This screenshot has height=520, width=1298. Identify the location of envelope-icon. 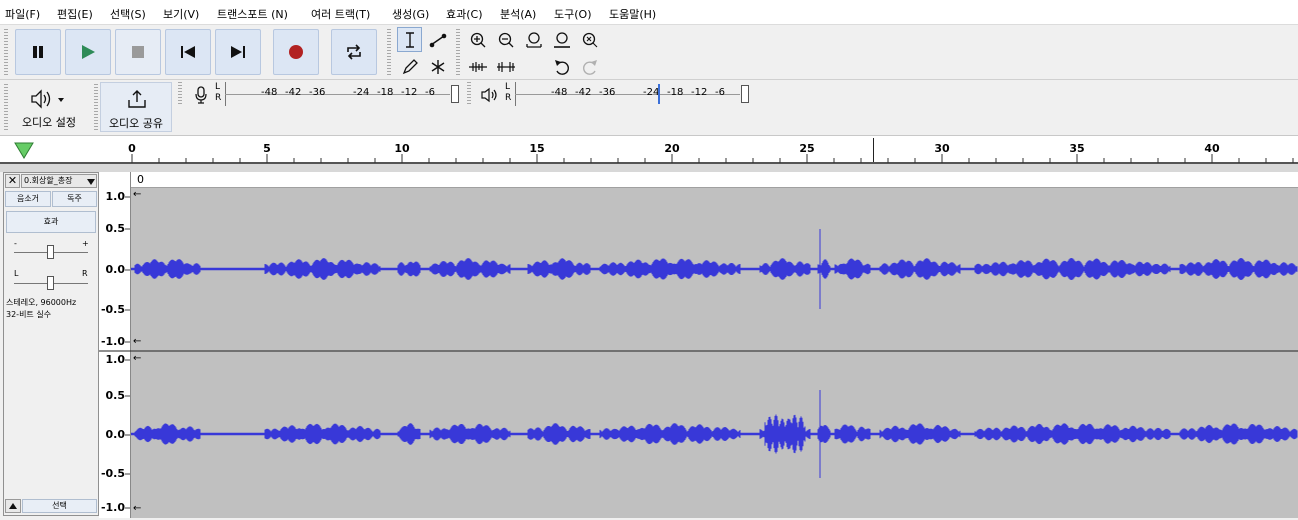
(437, 40).